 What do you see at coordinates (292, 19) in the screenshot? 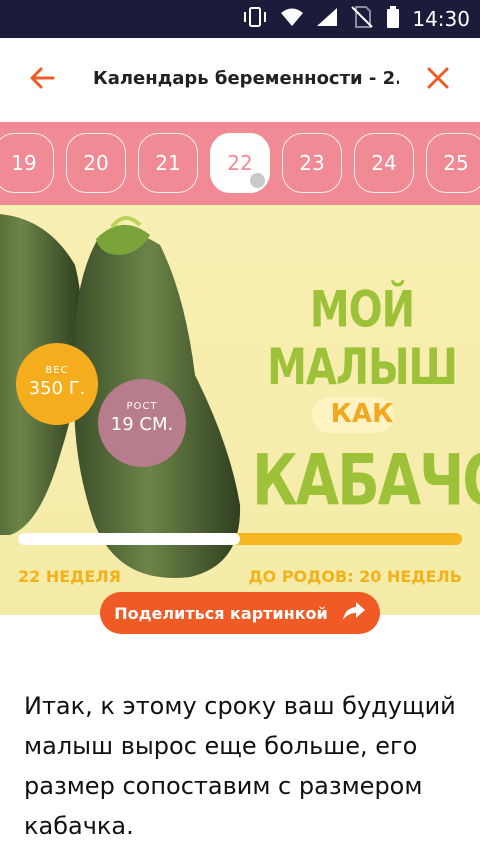
I see `wifi-icon` at bounding box center [292, 19].